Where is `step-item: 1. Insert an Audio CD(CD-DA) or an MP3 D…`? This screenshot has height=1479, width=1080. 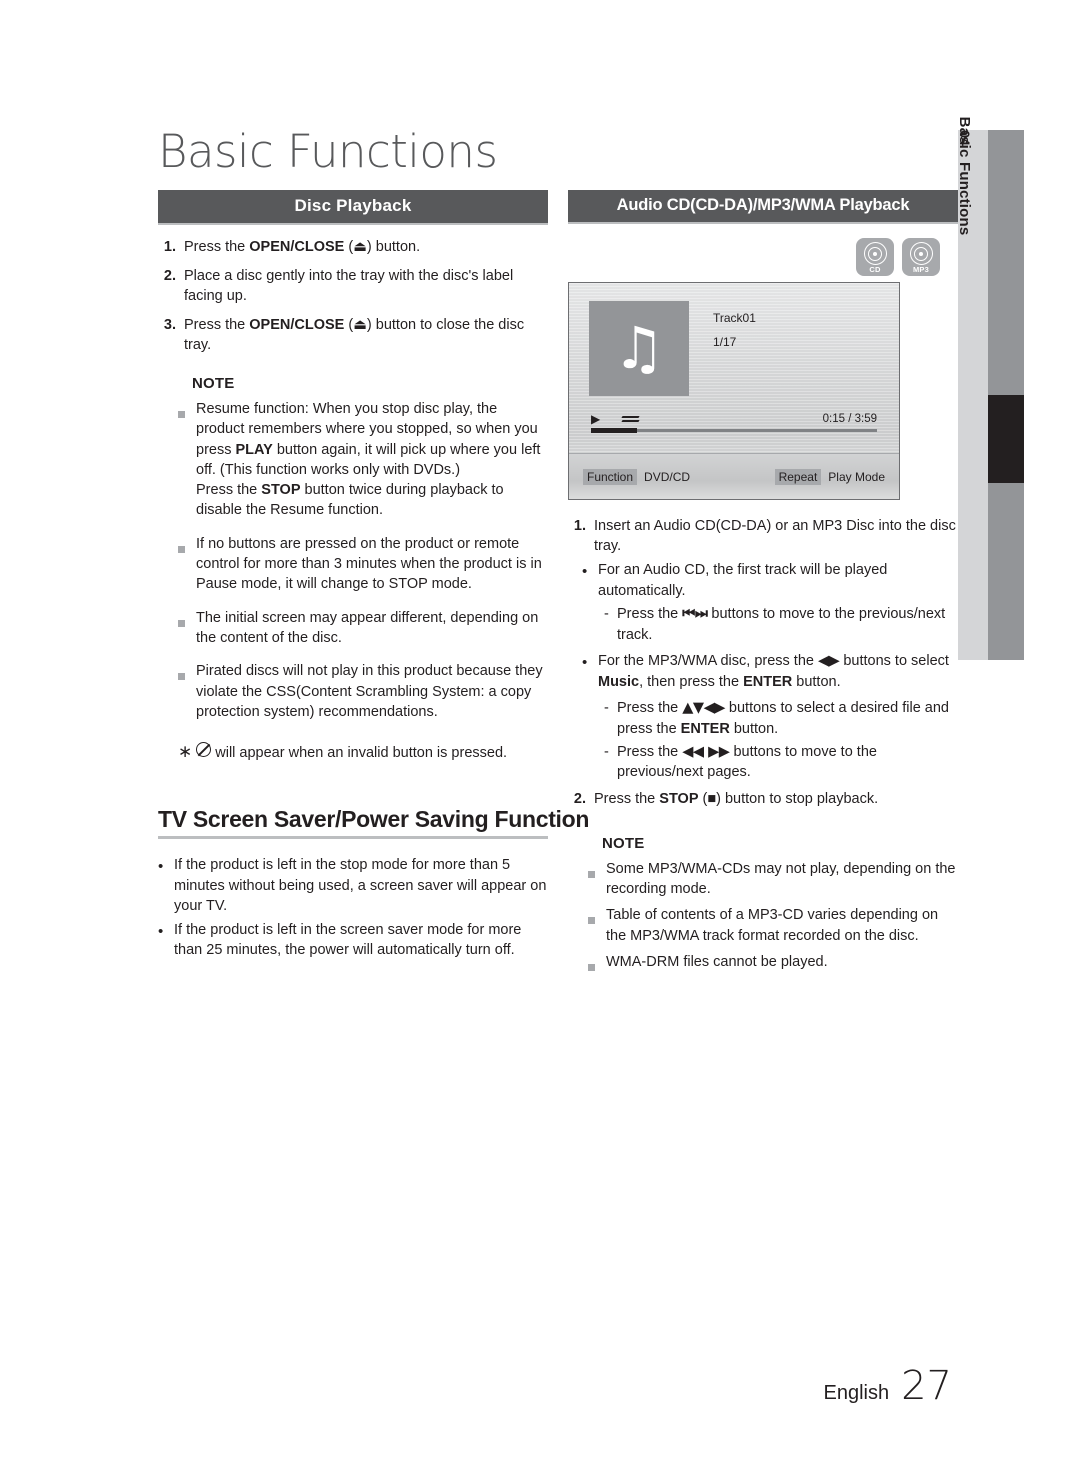 step-item: 1. Insert an Audio CD(CD-DA) or an MP3 D… is located at coordinates (763, 536).